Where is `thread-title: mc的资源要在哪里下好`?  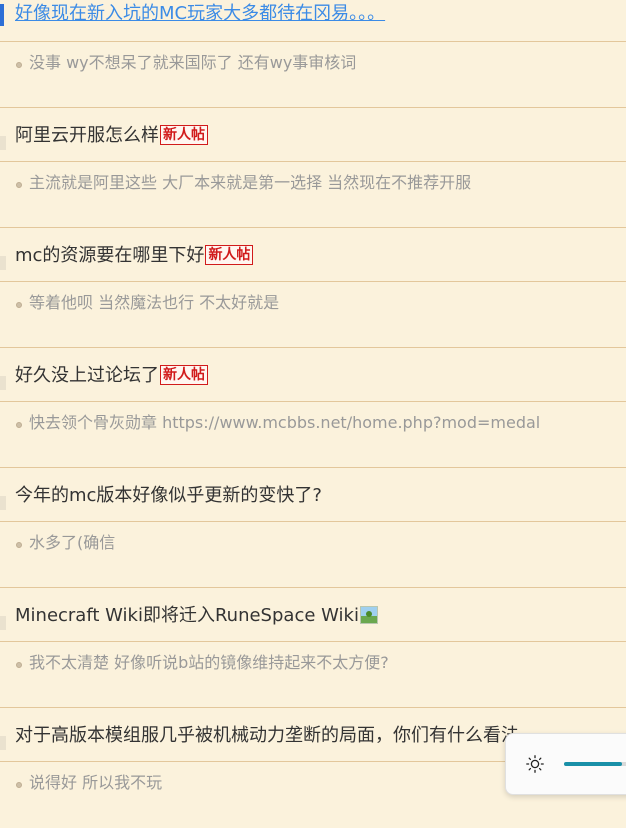
thread-title: mc的资源要在哪里下好 is located at coordinates (110, 255).